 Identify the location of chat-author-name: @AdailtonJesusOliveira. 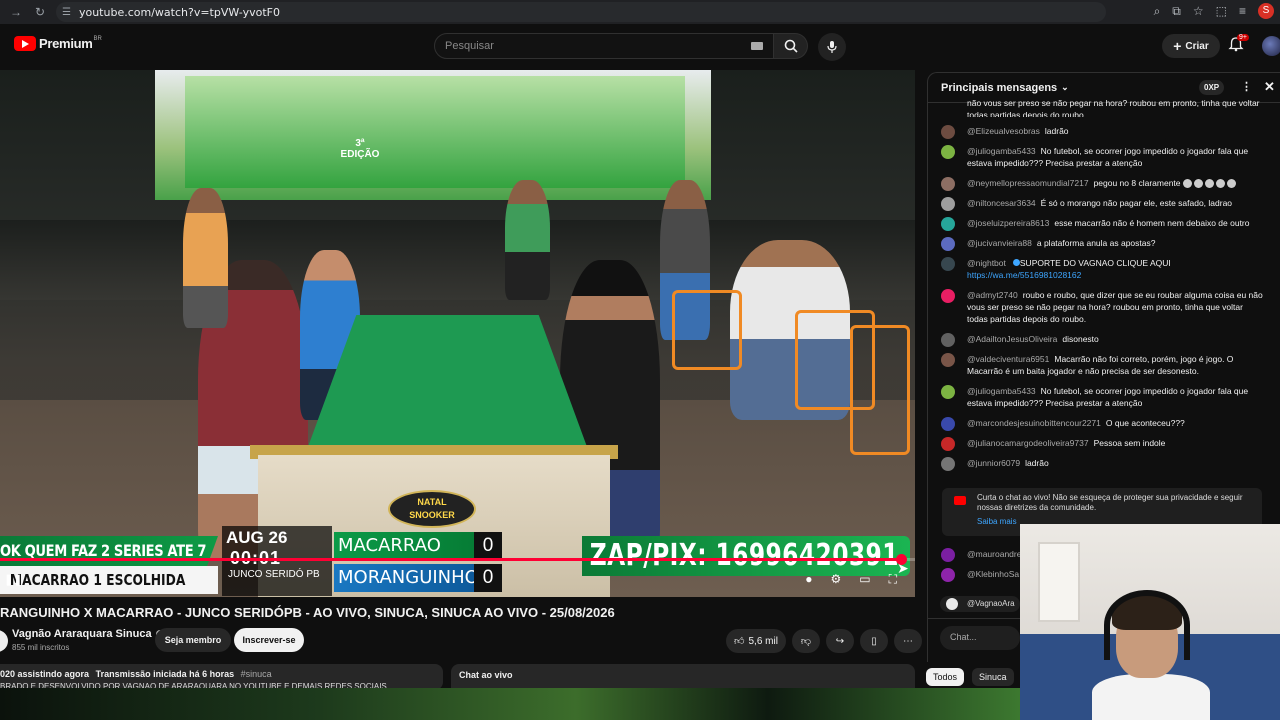
(1012, 339).